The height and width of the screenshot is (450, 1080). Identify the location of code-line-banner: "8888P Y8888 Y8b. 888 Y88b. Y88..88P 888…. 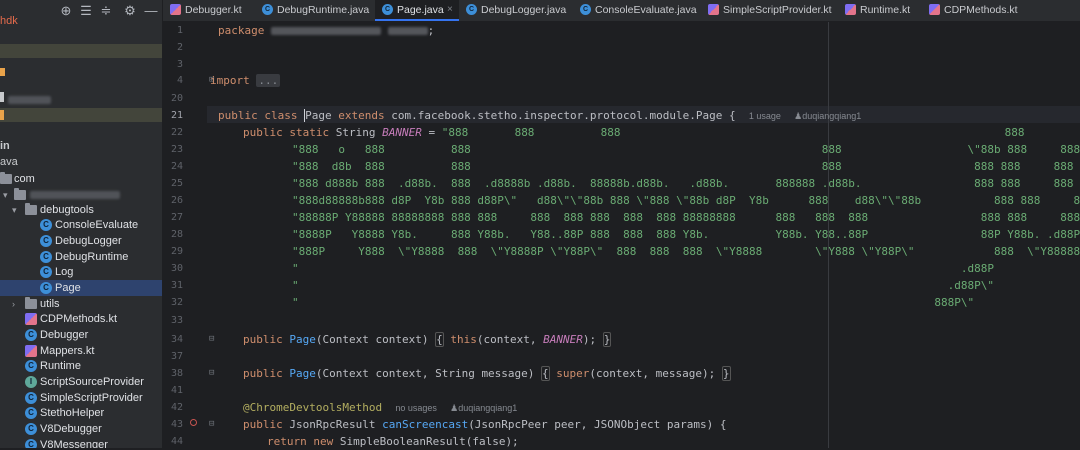
(686, 234).